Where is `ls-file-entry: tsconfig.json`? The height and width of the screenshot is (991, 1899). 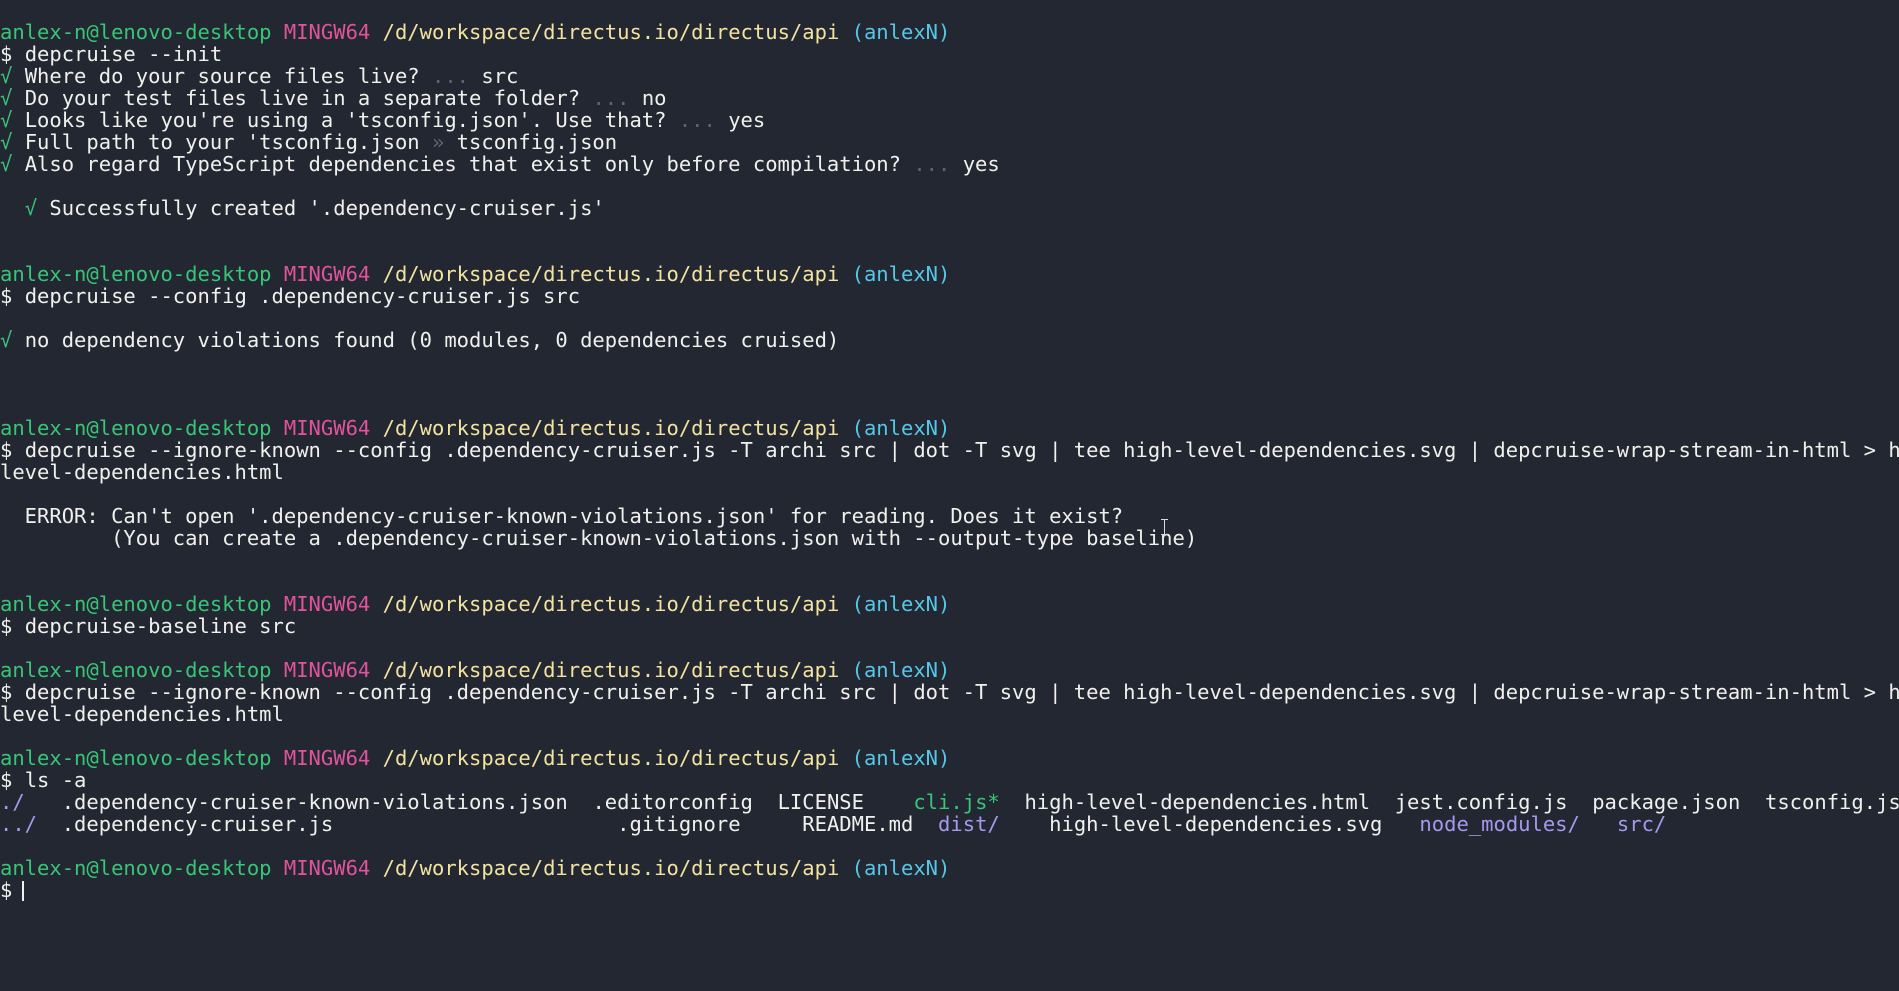 ls-file-entry: tsconfig.json is located at coordinates (1832, 802).